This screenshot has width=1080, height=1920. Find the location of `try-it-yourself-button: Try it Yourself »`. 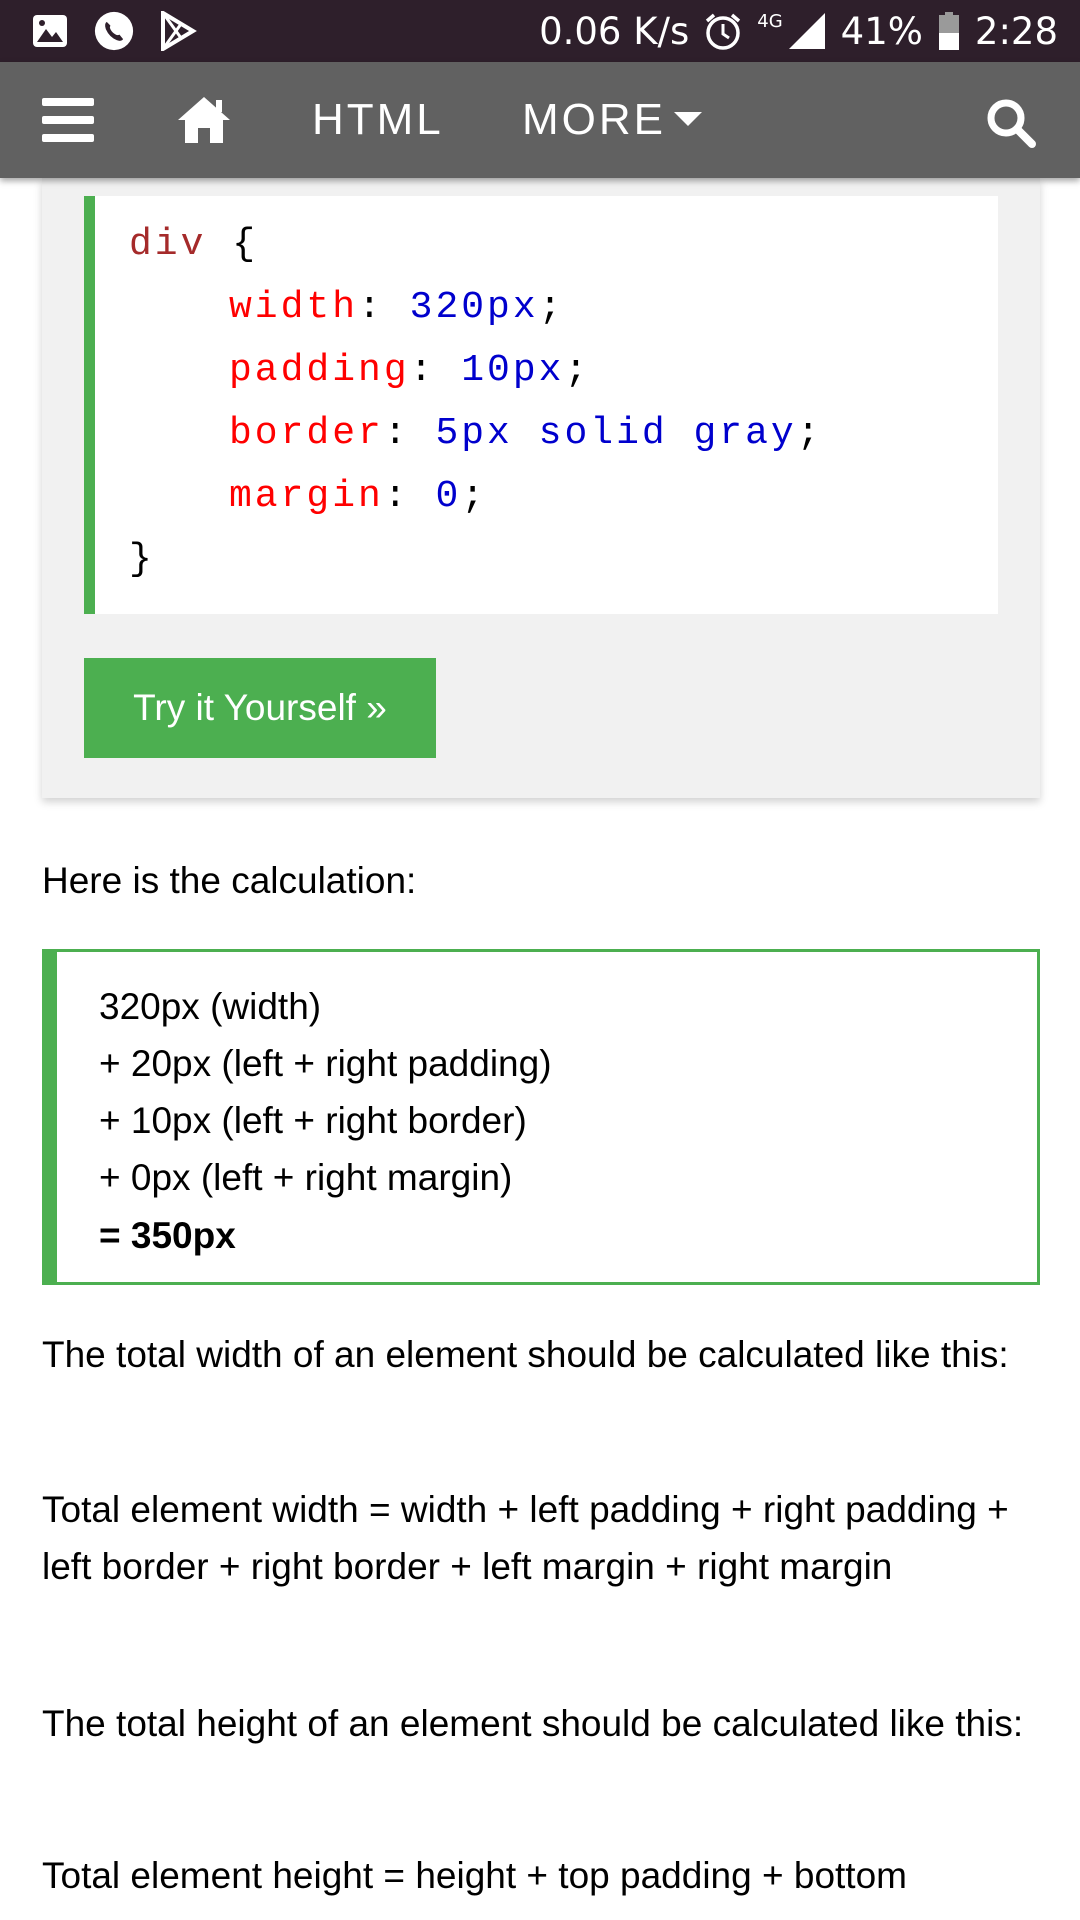

try-it-yourself-button: Try it Yourself » is located at coordinates (260, 708).